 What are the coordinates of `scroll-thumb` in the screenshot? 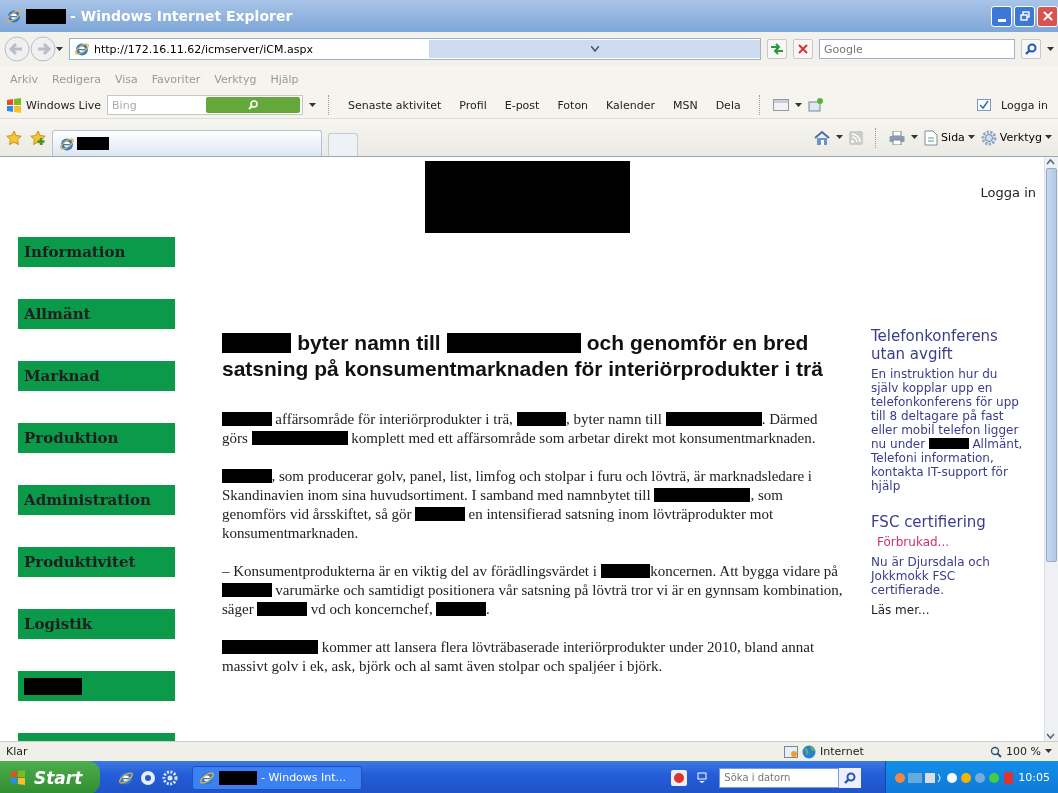 It's located at (1051, 365).